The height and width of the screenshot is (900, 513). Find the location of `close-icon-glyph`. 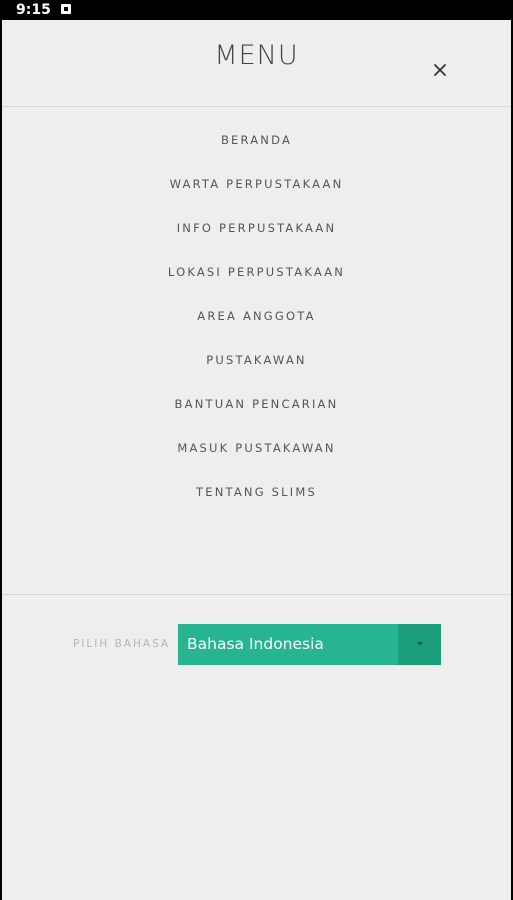

close-icon-glyph is located at coordinates (440, 70).